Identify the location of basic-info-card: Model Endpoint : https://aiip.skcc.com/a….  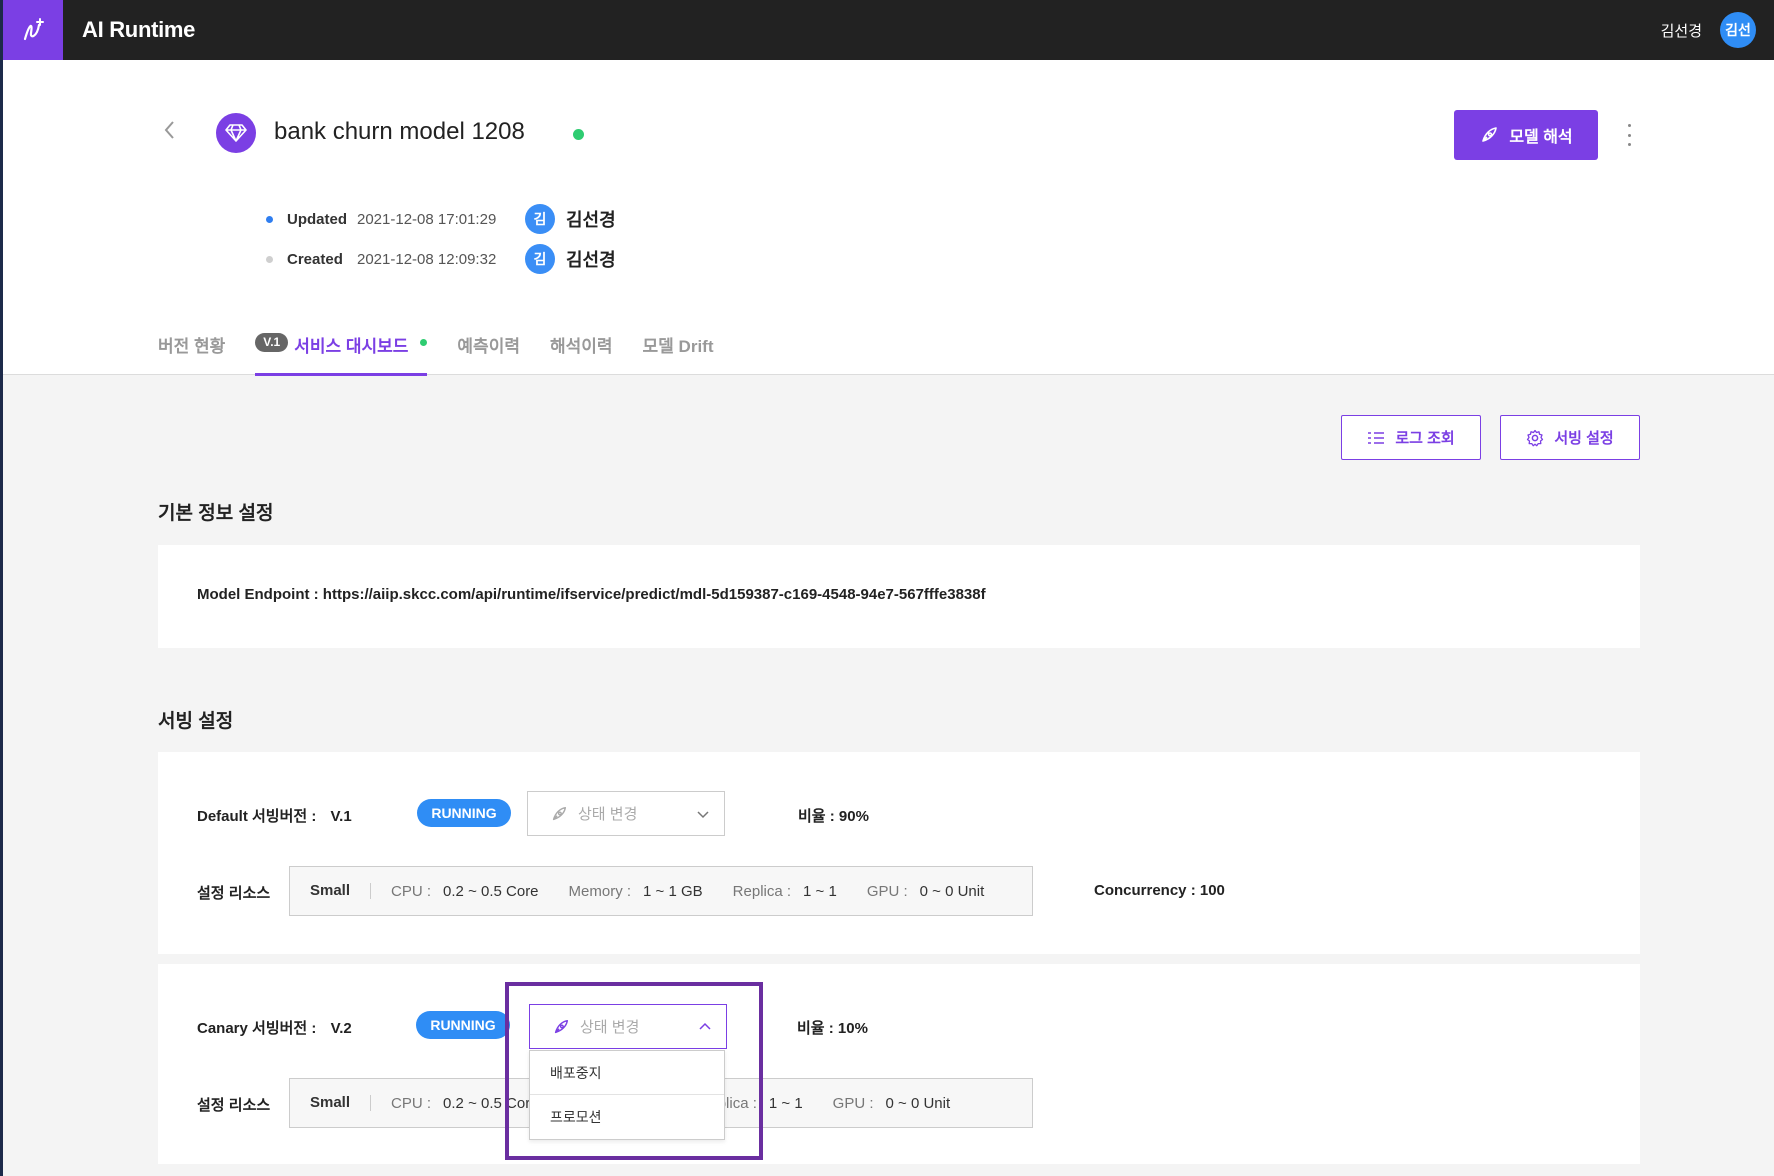
(899, 596).